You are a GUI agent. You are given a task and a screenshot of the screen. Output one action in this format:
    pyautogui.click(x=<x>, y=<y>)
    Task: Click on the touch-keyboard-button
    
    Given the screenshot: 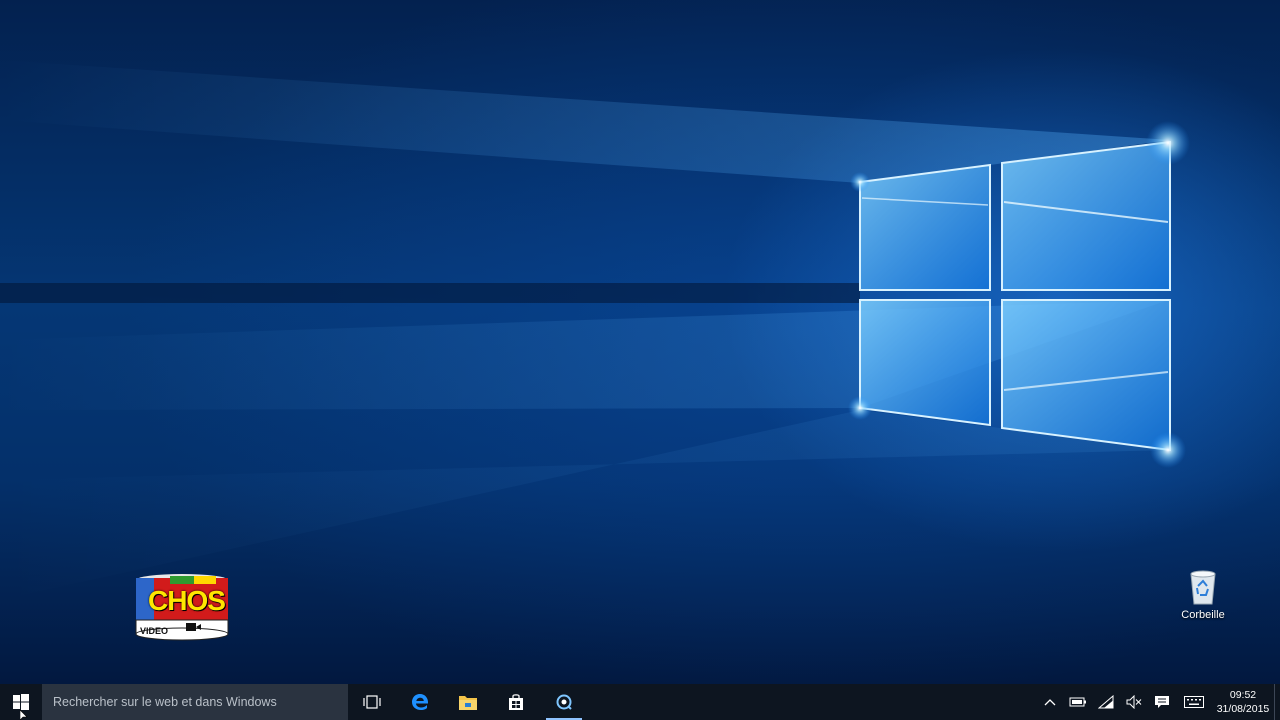 What is the action you would take?
    pyautogui.click(x=1194, y=702)
    